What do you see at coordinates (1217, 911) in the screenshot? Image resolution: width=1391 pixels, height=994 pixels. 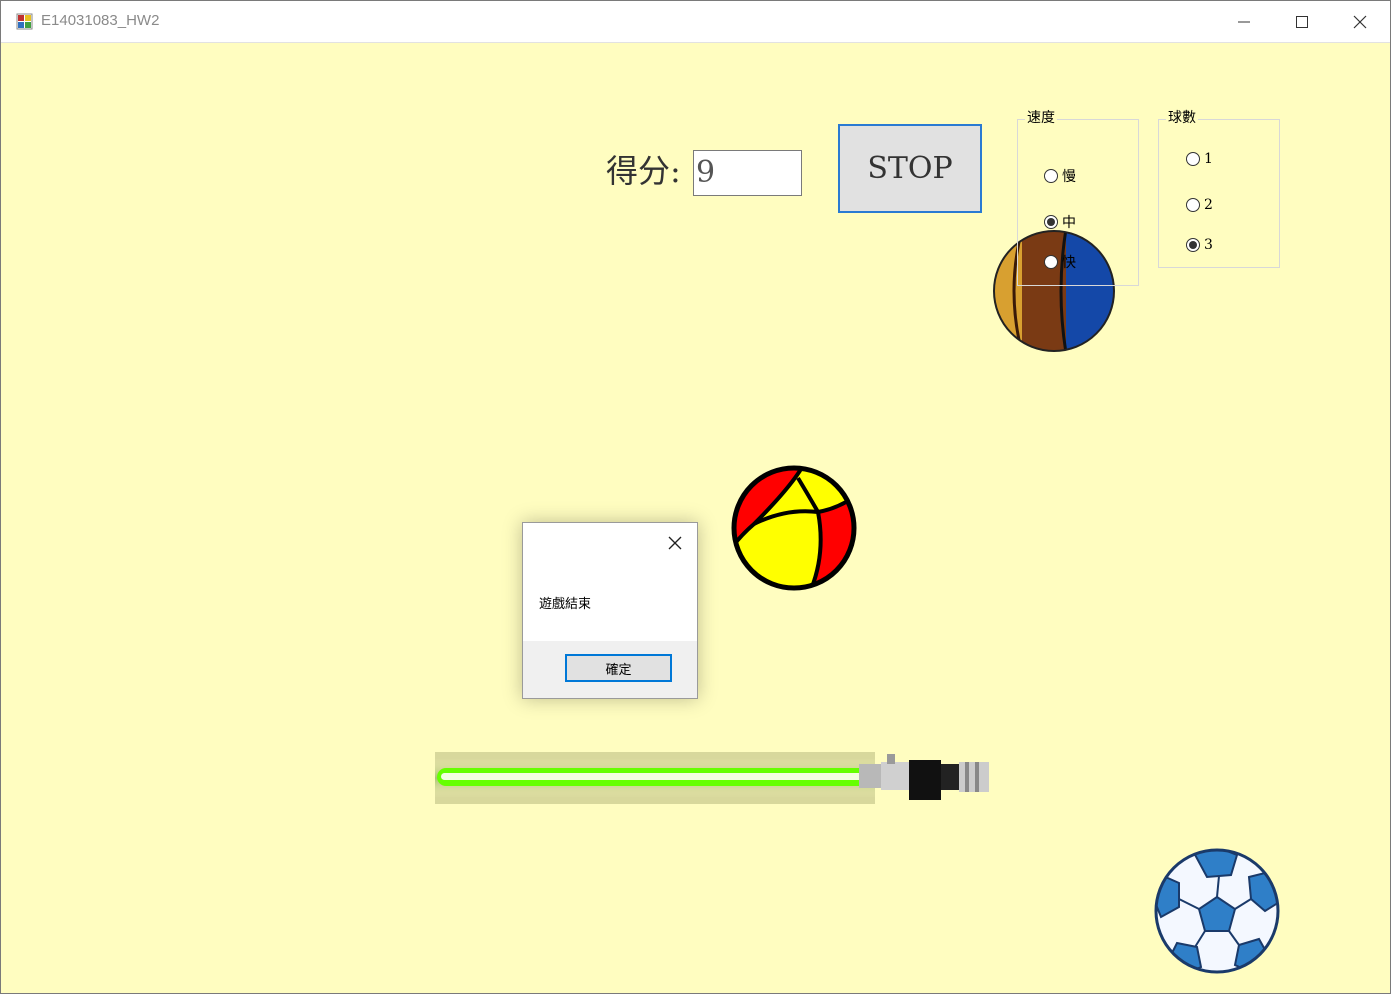 I see `soccer-ball` at bounding box center [1217, 911].